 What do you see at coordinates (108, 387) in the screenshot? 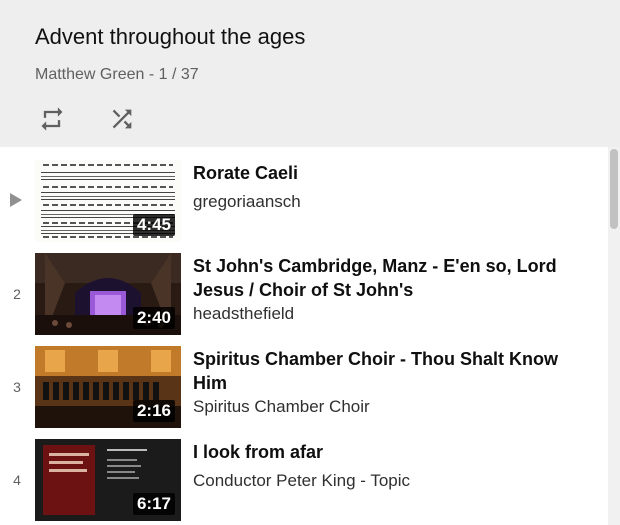
I see `video-thumbnail: 2:16` at bounding box center [108, 387].